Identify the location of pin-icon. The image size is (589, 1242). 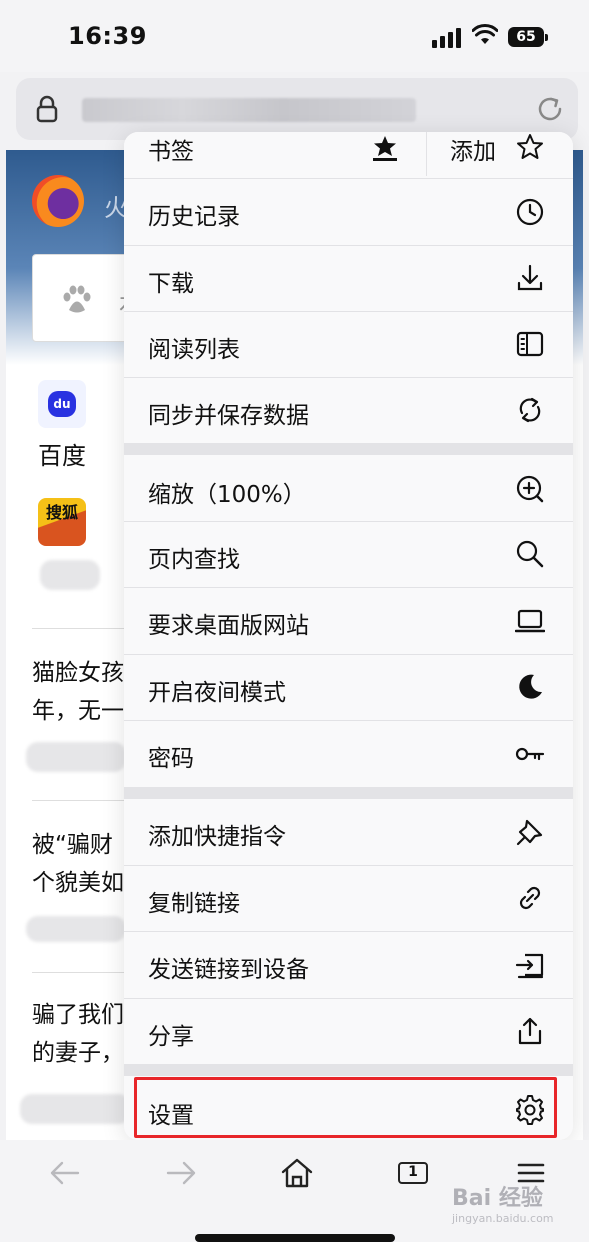
(530, 832).